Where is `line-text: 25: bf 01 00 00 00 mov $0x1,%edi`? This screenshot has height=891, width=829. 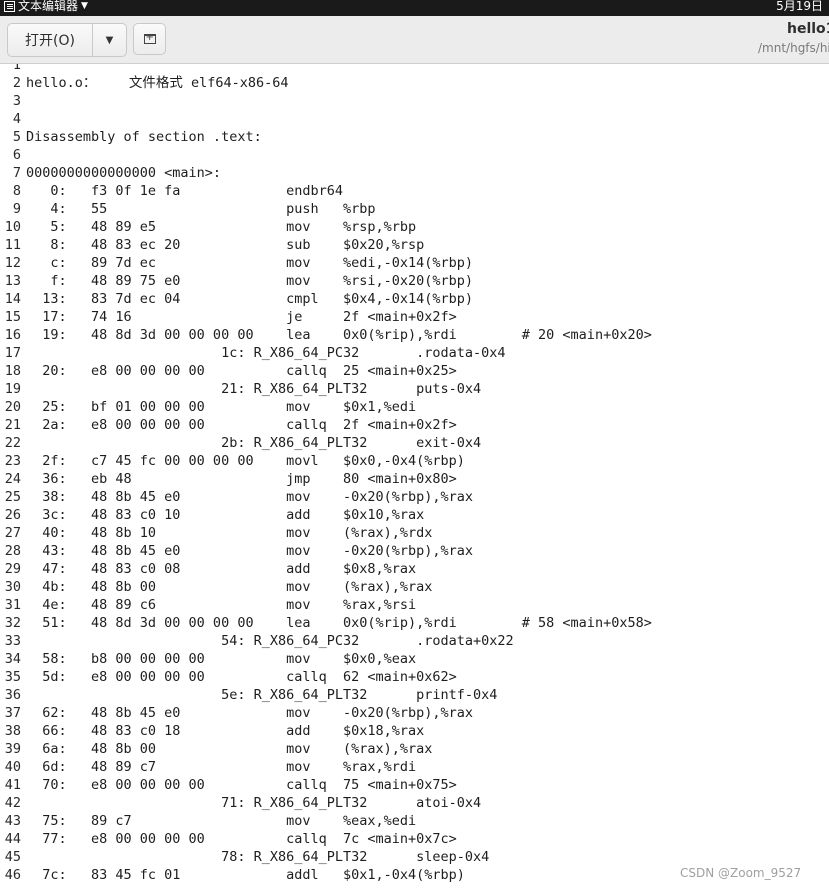
line-text: 25: bf 01 00 00 00 mov $0x1,%edi is located at coordinates (221, 407).